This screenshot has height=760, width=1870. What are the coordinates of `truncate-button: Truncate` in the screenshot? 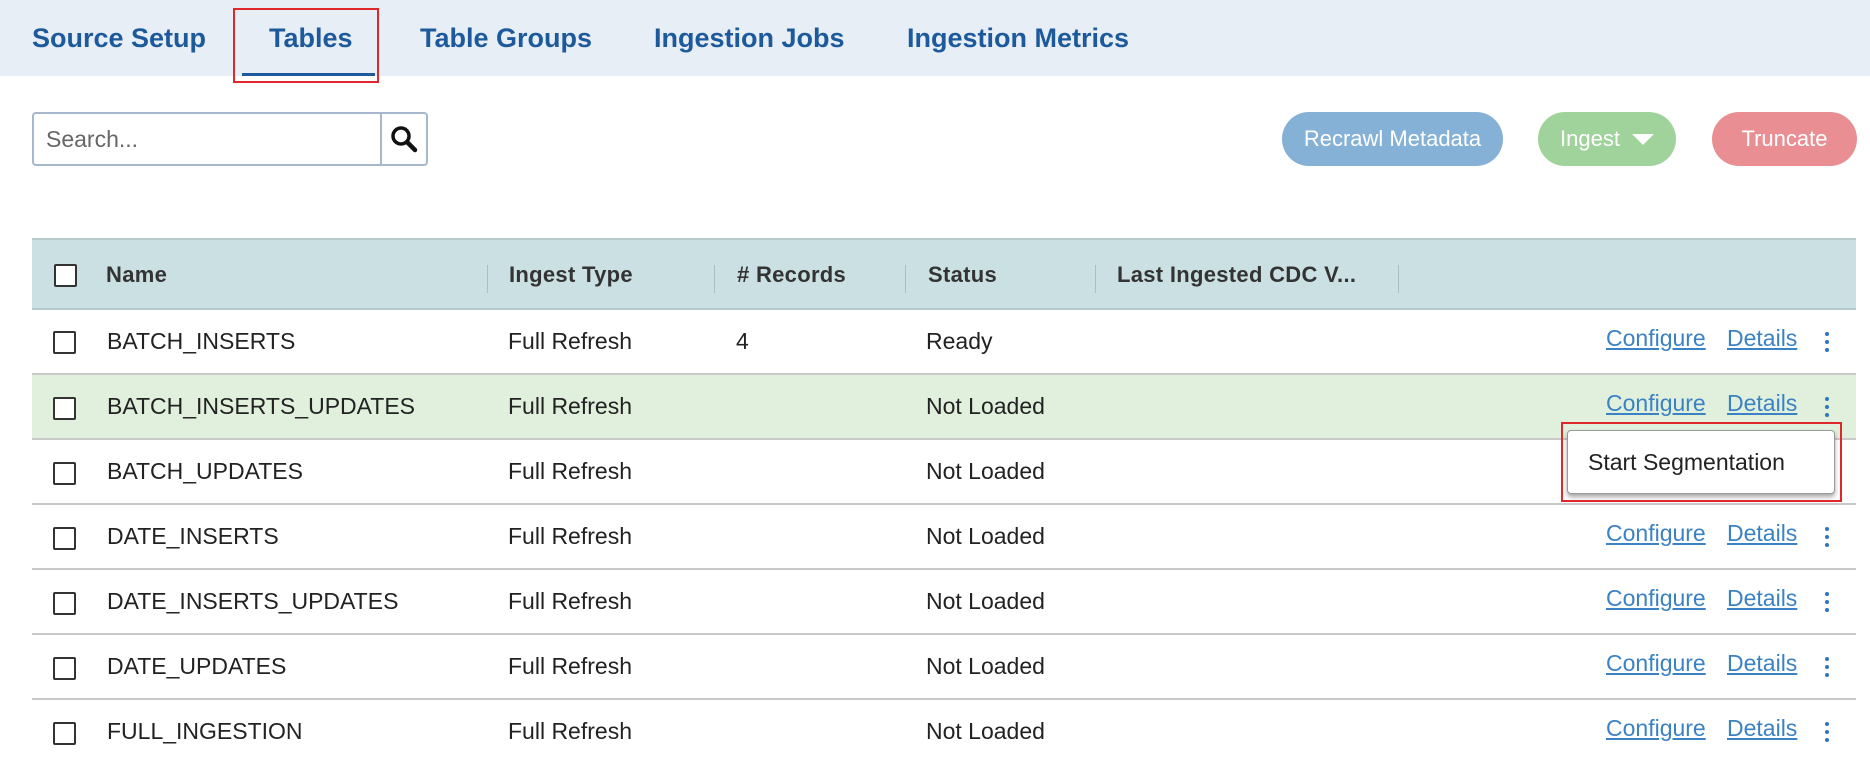 It's located at (1784, 139).